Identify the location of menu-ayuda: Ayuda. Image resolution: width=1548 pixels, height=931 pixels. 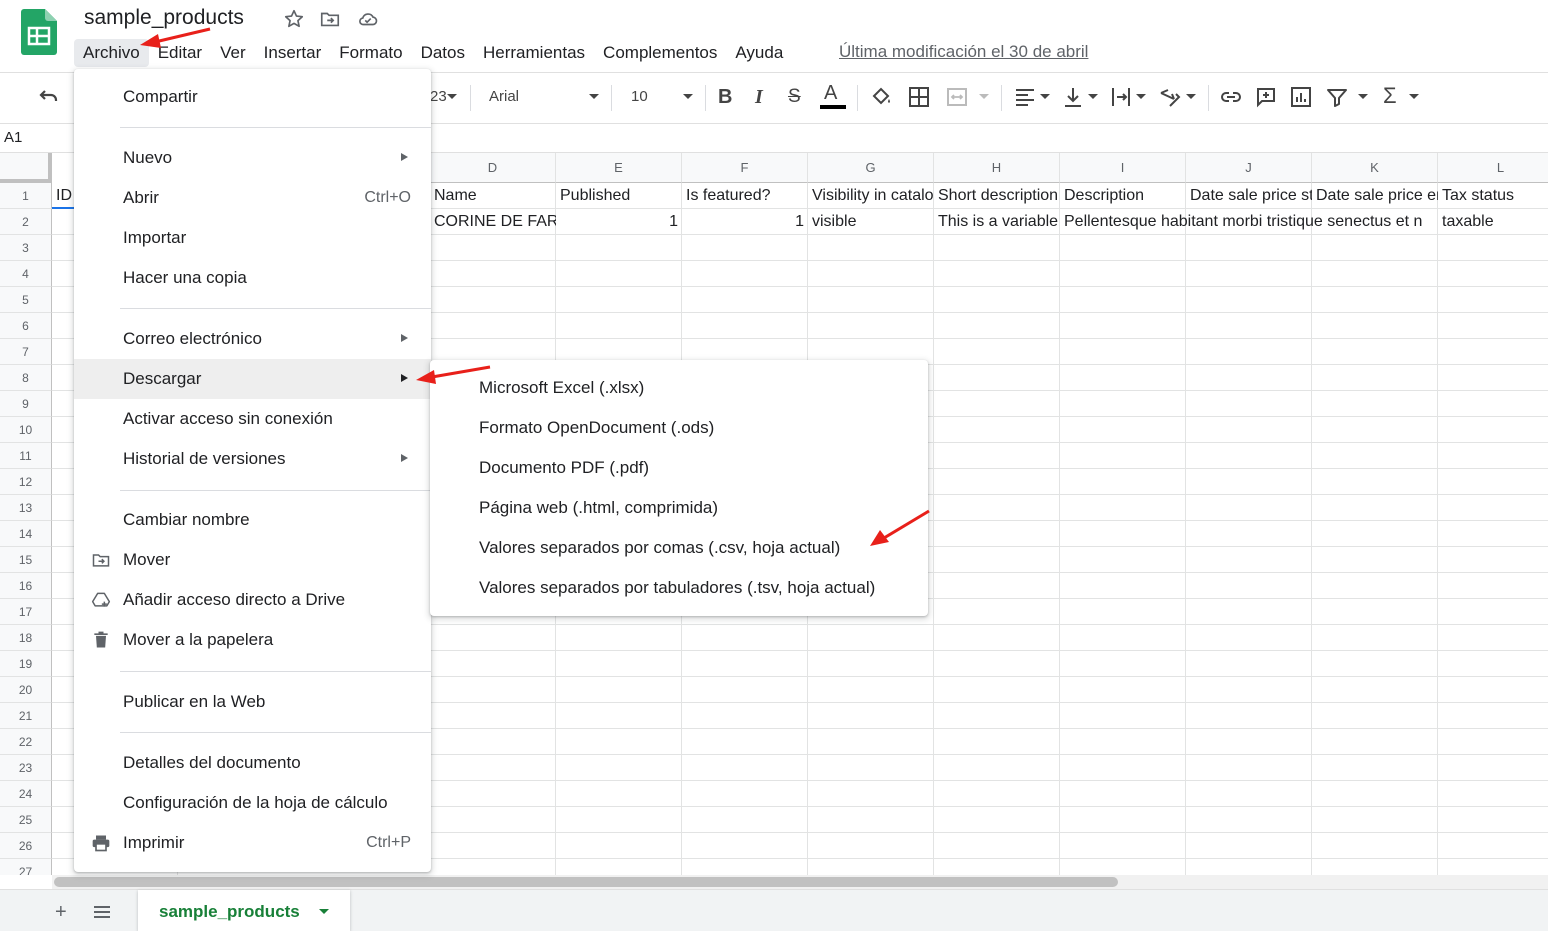
(759, 53).